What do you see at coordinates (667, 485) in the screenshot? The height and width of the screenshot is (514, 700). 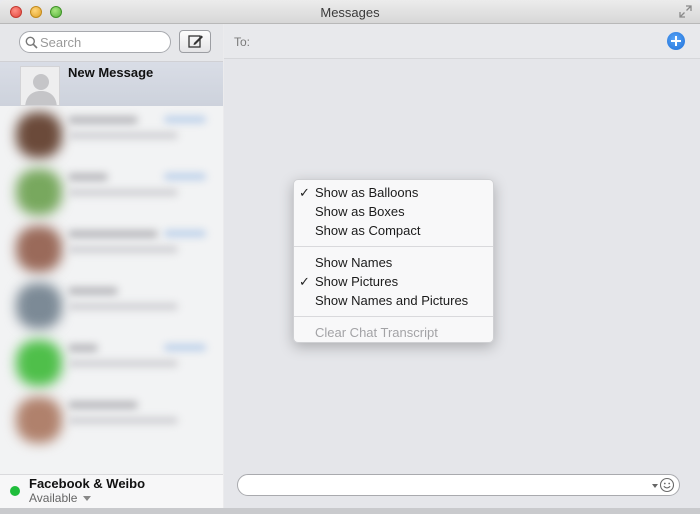 I see `emoji-icon` at bounding box center [667, 485].